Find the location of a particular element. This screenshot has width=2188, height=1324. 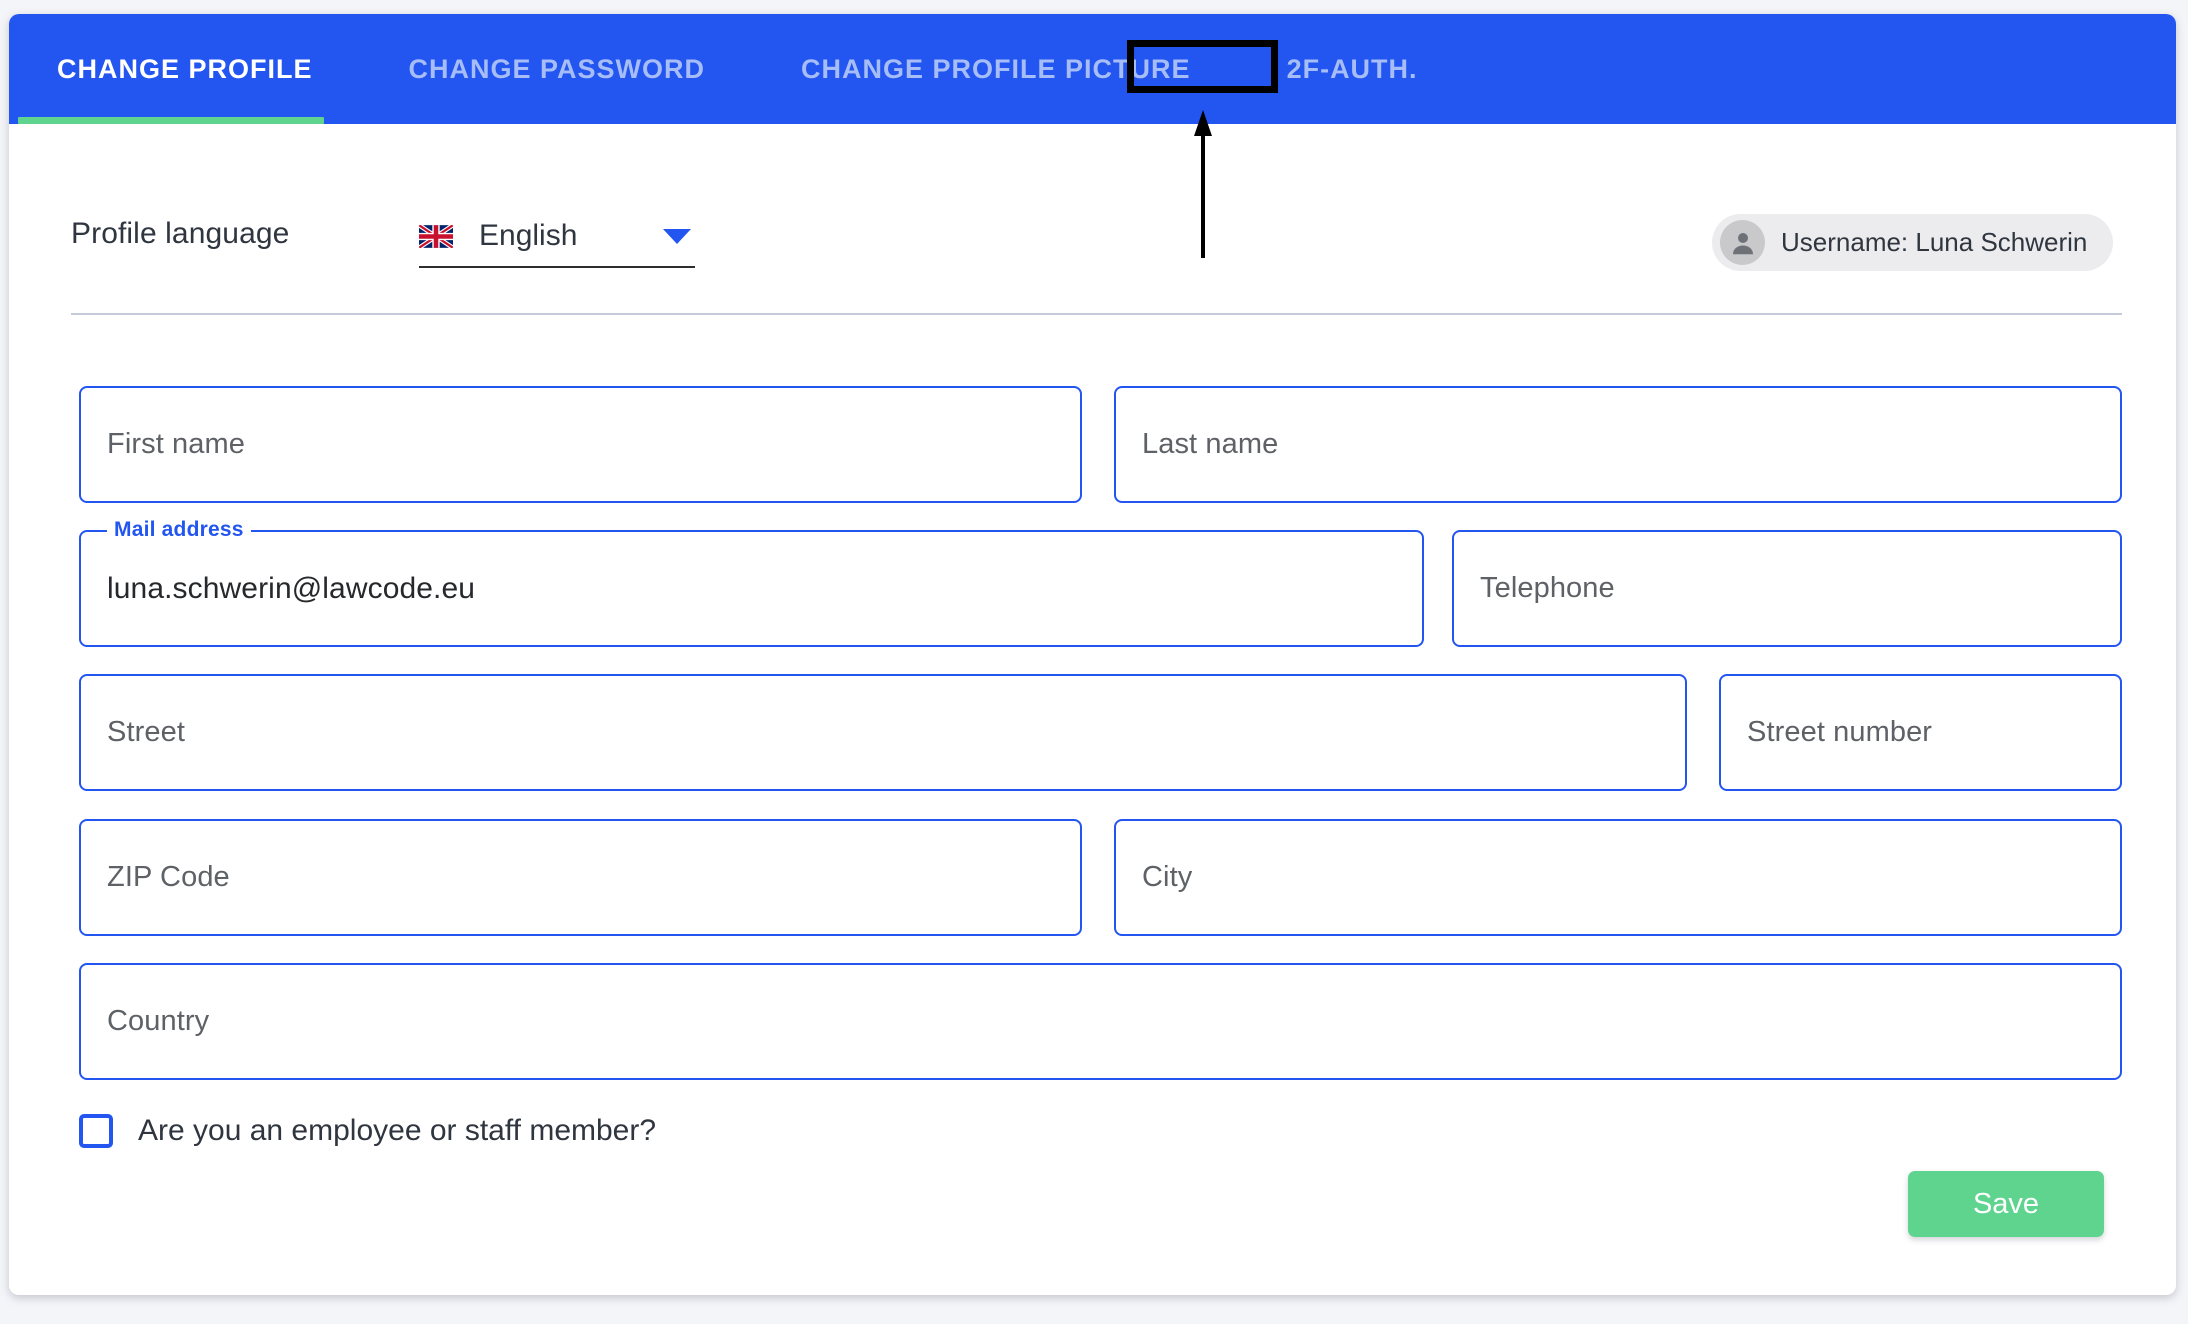

username-badge: Username: Luna Schwerin is located at coordinates (1913, 242).